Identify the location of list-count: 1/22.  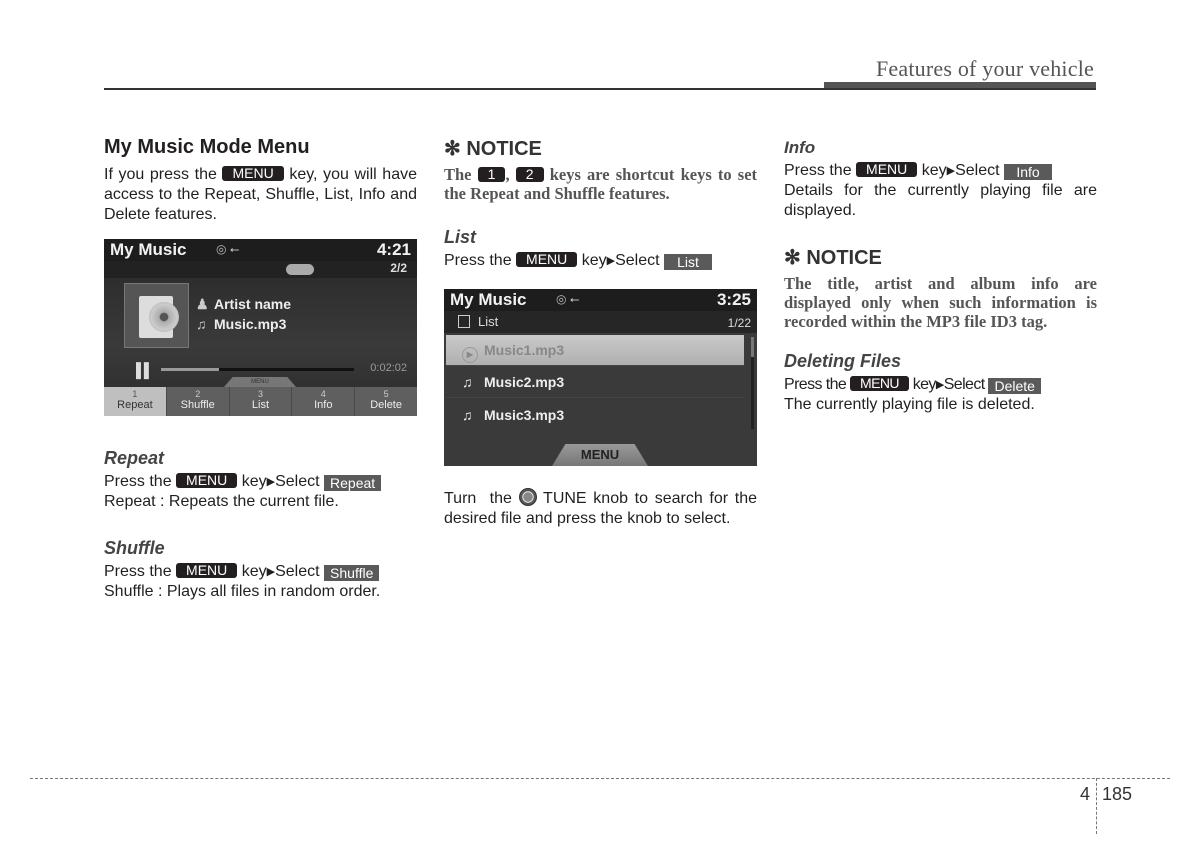
(739, 323).